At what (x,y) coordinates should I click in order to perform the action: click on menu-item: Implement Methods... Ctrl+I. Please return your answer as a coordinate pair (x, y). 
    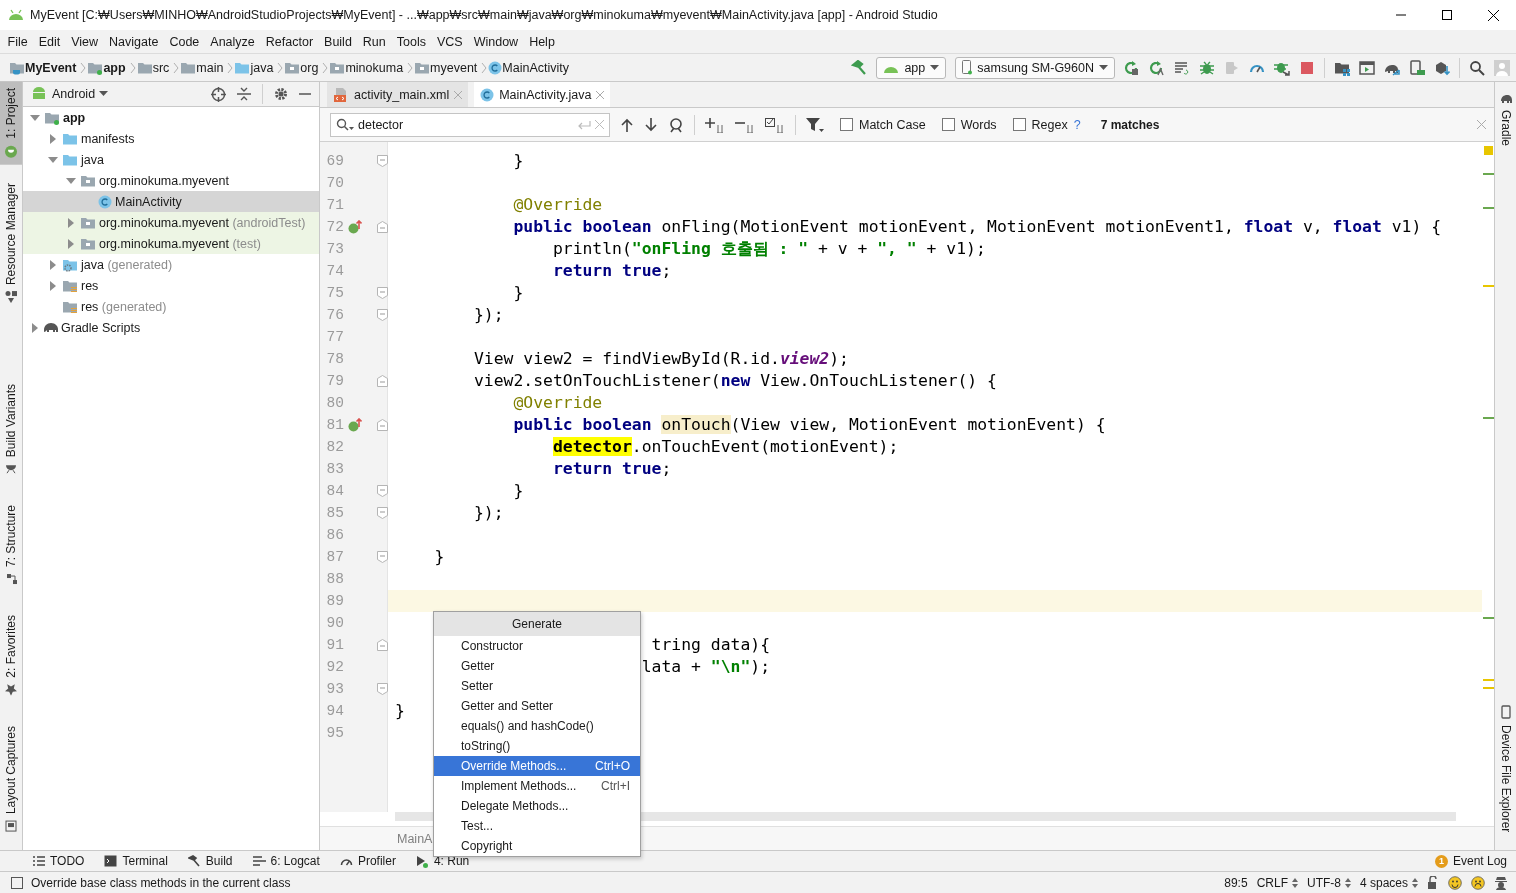
    Looking at the image, I should click on (537, 786).